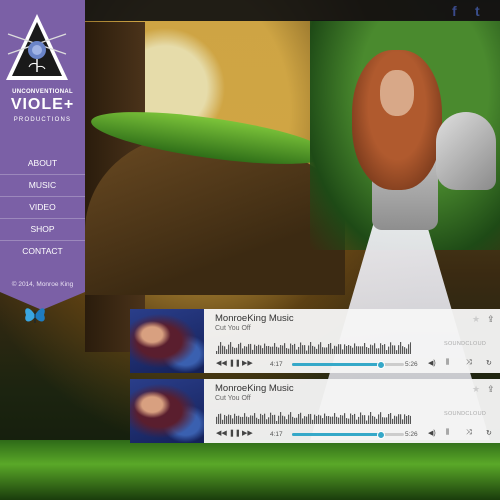  I want to click on top-bar, so click(292, 10).